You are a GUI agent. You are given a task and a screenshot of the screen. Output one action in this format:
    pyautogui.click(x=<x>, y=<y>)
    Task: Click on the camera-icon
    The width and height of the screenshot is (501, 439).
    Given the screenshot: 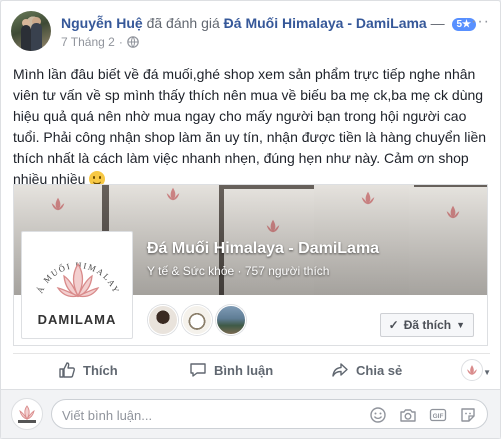 What is the action you would take?
    pyautogui.click(x=408, y=415)
    